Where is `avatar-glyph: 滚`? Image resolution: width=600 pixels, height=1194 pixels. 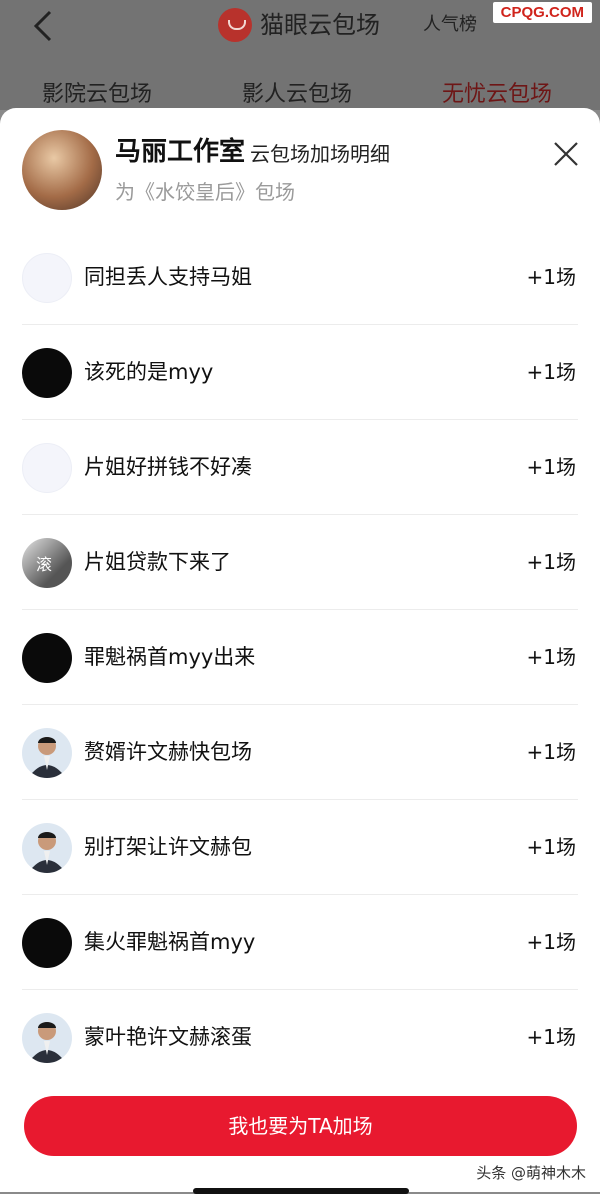
avatar-glyph: 滚 is located at coordinates (44, 564).